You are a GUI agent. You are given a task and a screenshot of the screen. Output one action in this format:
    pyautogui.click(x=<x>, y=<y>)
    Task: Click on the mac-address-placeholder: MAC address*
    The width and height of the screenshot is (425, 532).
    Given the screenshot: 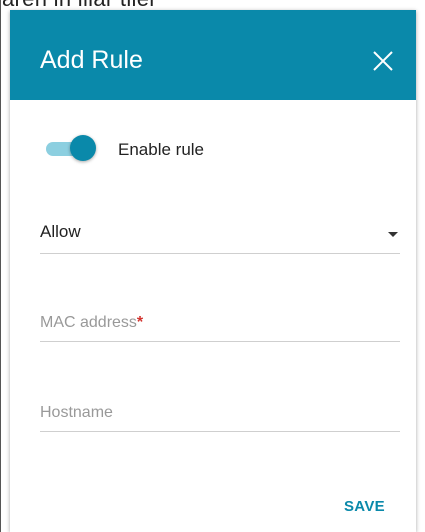 What is the action you would take?
    pyautogui.click(x=91, y=323)
    